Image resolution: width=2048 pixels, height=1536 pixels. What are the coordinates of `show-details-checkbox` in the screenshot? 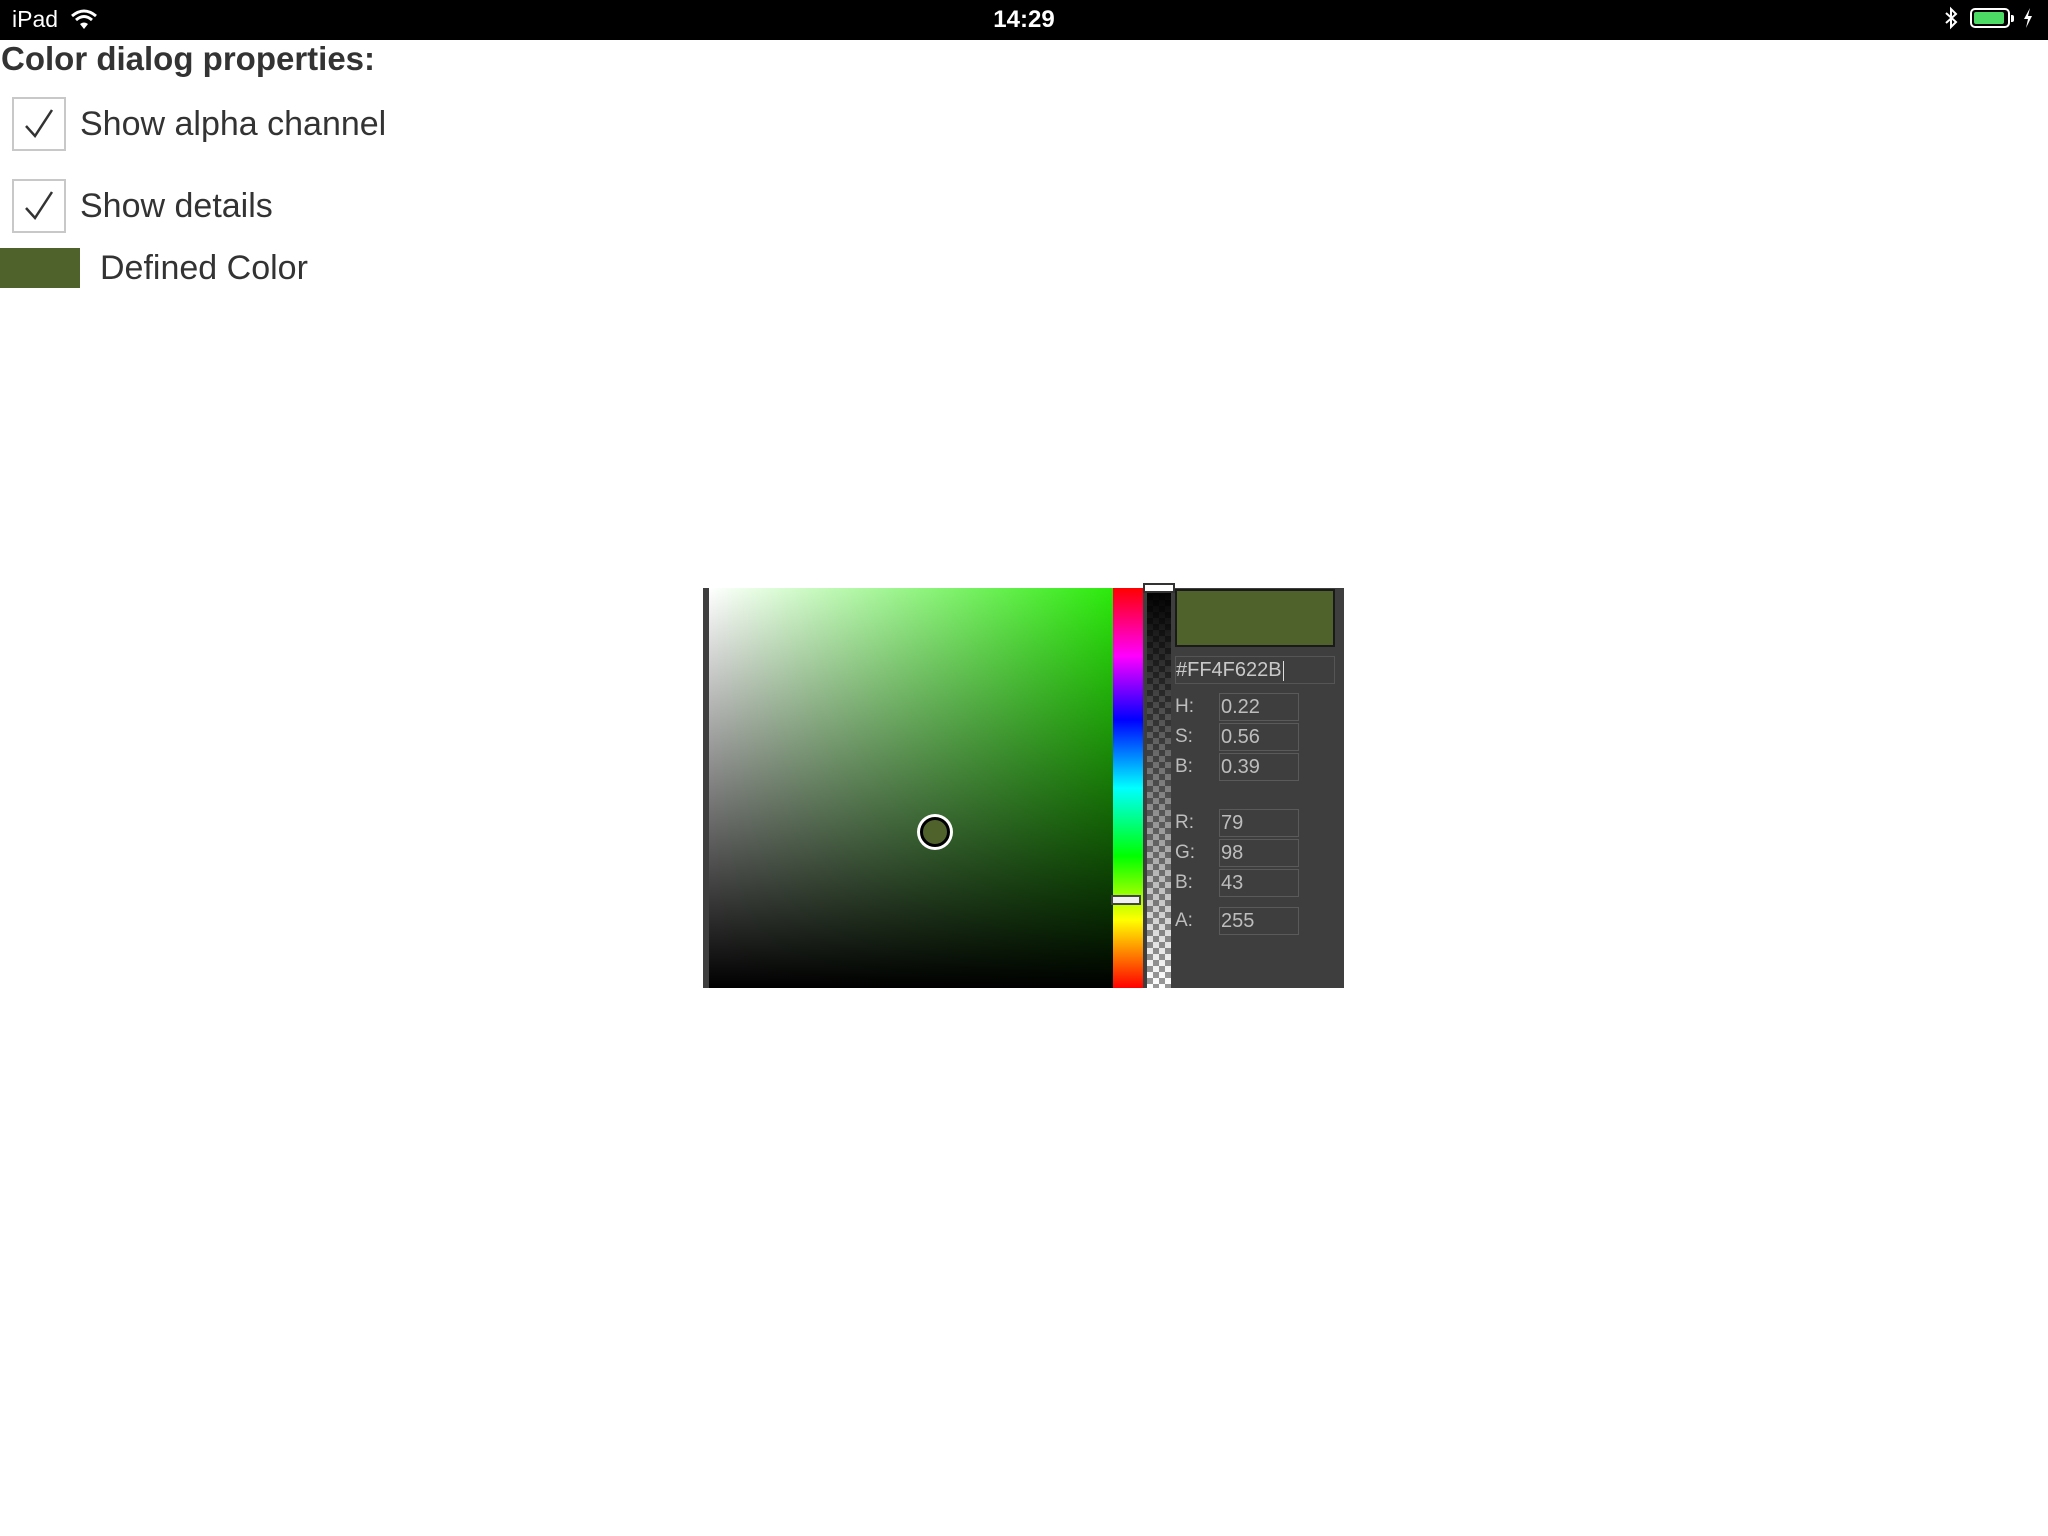 It's located at (39, 206).